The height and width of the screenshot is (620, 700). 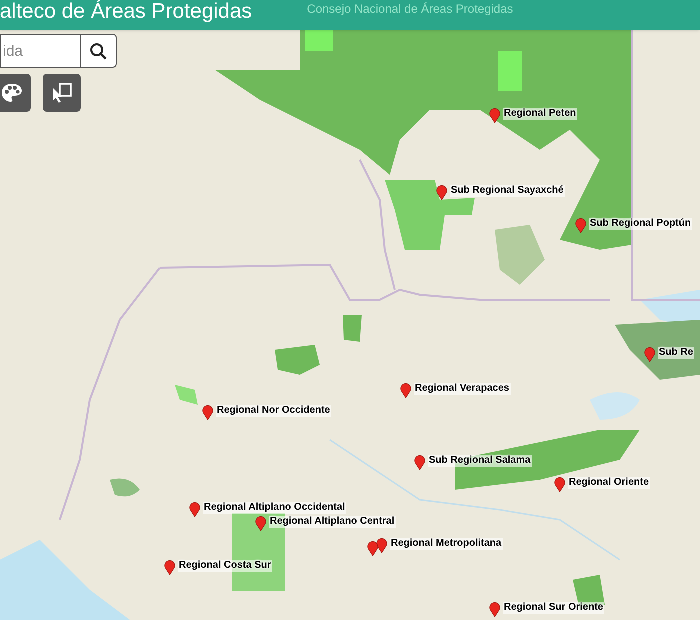 I want to click on cursor-select-icon, so click(x=62, y=93).